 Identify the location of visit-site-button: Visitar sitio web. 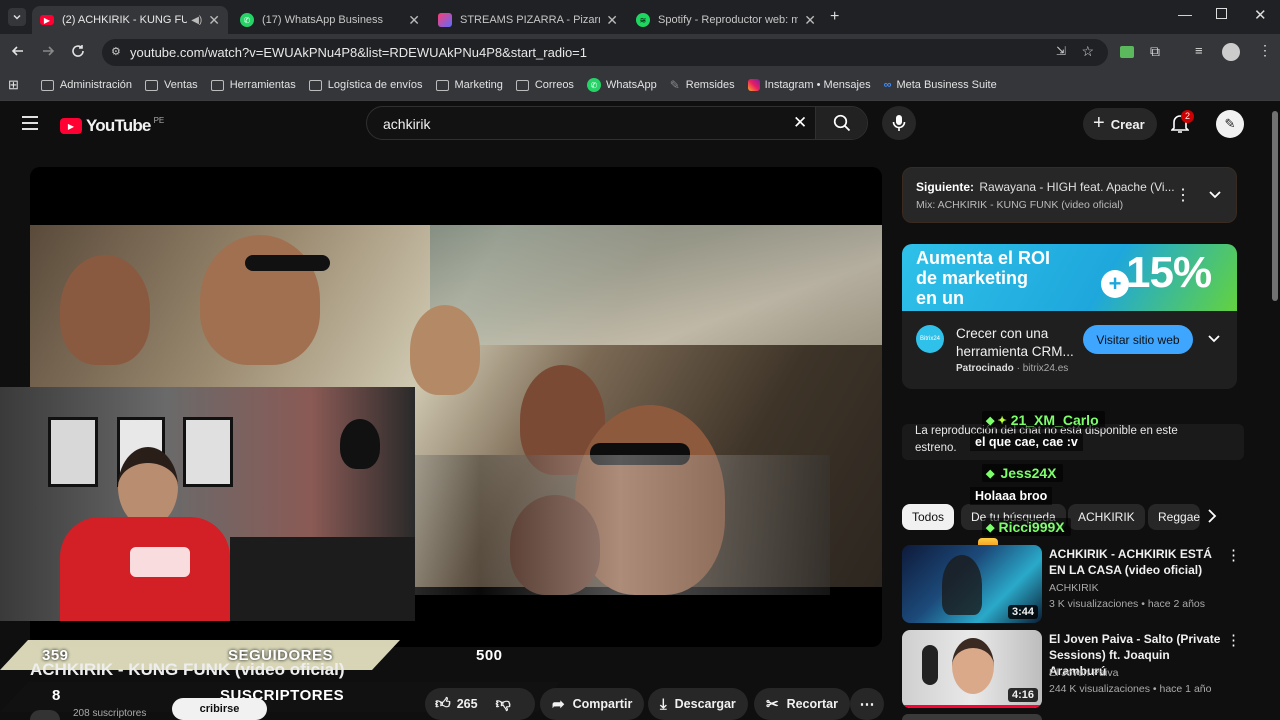
(1138, 339).